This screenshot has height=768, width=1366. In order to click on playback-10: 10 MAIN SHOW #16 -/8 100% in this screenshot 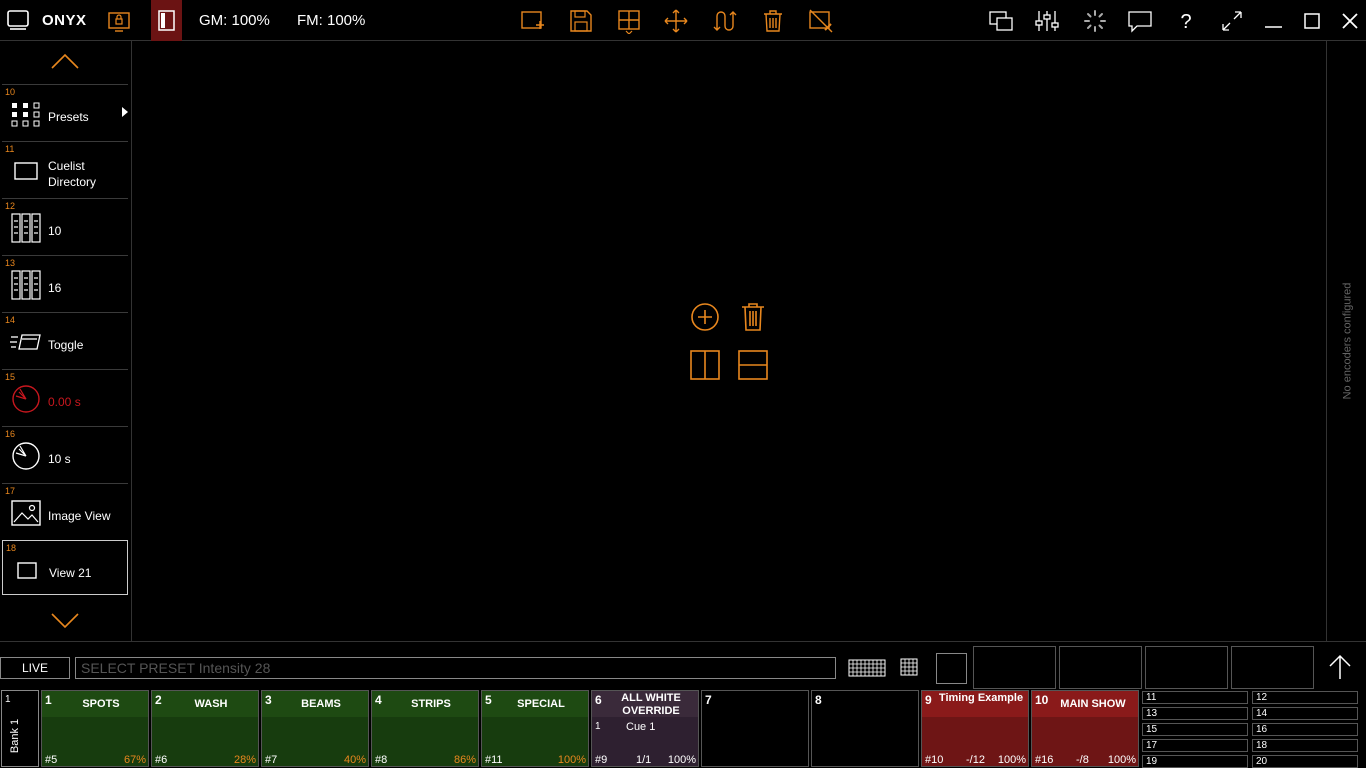, I will do `click(1085, 728)`.